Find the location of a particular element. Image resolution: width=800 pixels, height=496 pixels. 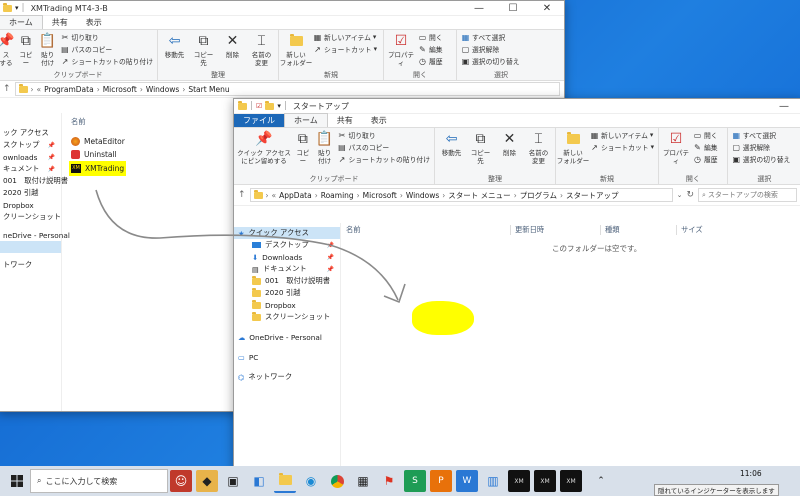

file-uninstall: Uninstall is located at coordinates (98, 154).